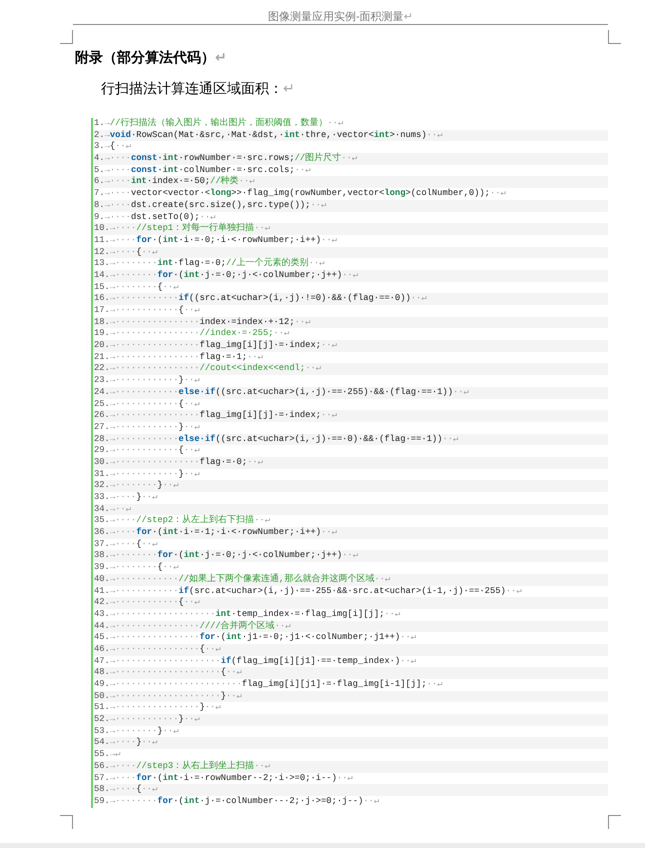 The height and width of the screenshot is (848, 645). Describe the element at coordinates (101, 626) in the screenshot. I see `line-number: 44.` at that location.